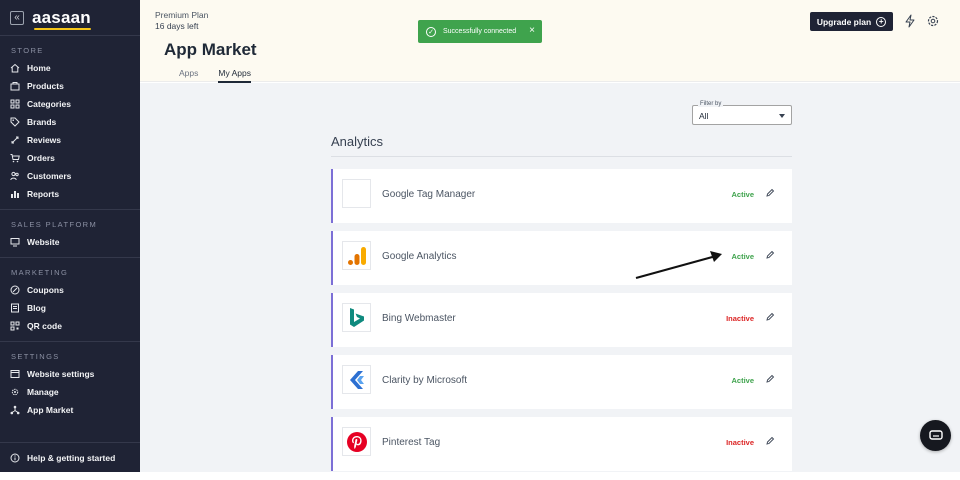  What do you see at coordinates (711, 104) in the screenshot?
I see `filter-label: Filter by` at bounding box center [711, 104].